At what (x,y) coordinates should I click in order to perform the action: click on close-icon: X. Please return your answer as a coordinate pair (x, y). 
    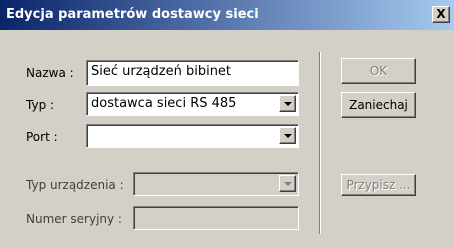
    Looking at the image, I should click on (441, 14).